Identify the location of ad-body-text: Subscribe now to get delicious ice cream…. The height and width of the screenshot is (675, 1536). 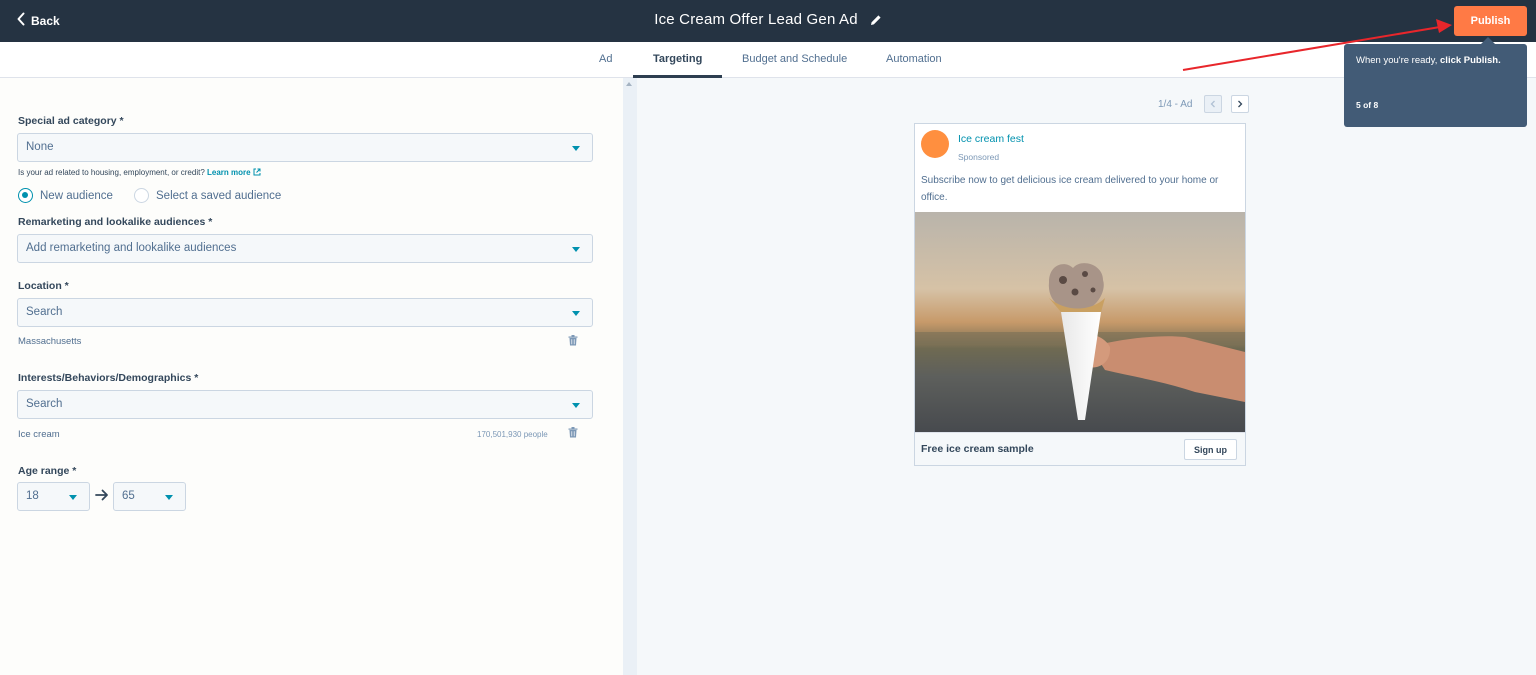
(1070, 189).